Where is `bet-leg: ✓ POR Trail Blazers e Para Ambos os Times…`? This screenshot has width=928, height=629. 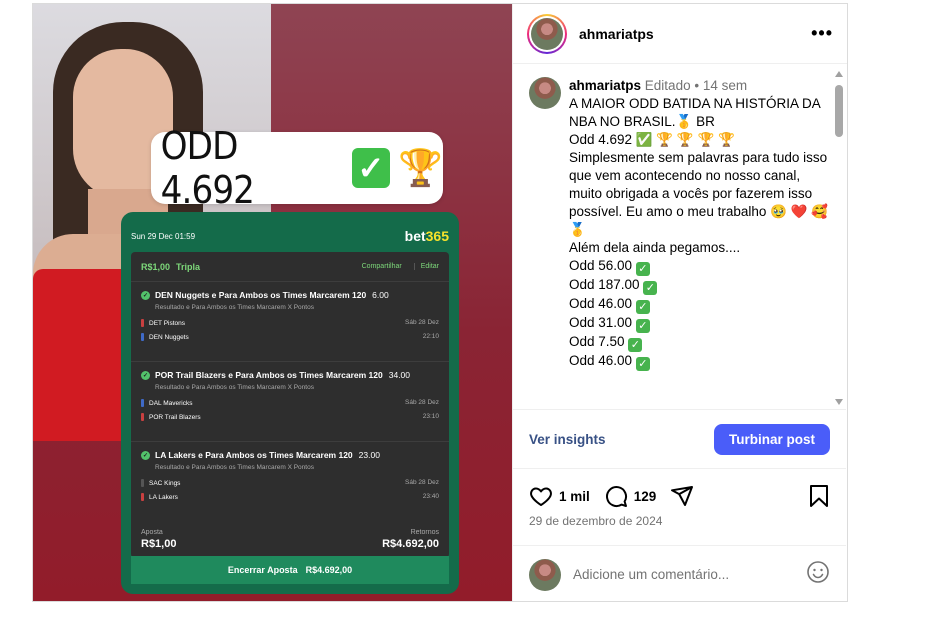 bet-leg: ✓ POR Trail Blazers e Para Ambos os Times… is located at coordinates (290, 402).